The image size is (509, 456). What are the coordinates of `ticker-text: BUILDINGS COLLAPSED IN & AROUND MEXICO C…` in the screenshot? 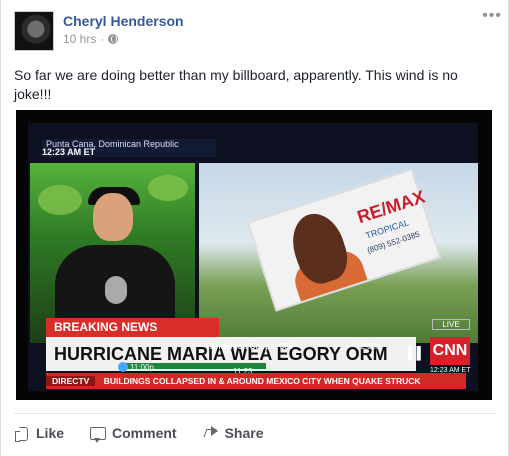 It's located at (262, 381).